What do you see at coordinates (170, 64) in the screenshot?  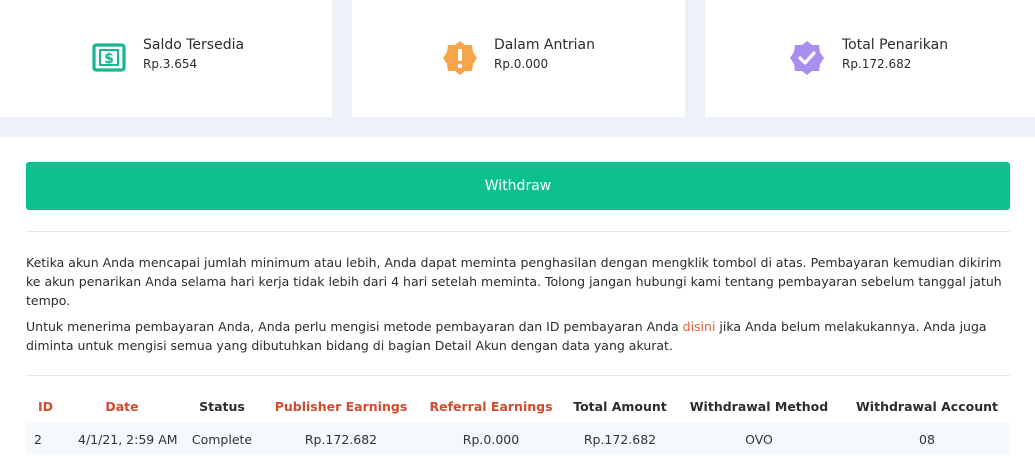 I see `card-value: Rp.3.654` at bounding box center [170, 64].